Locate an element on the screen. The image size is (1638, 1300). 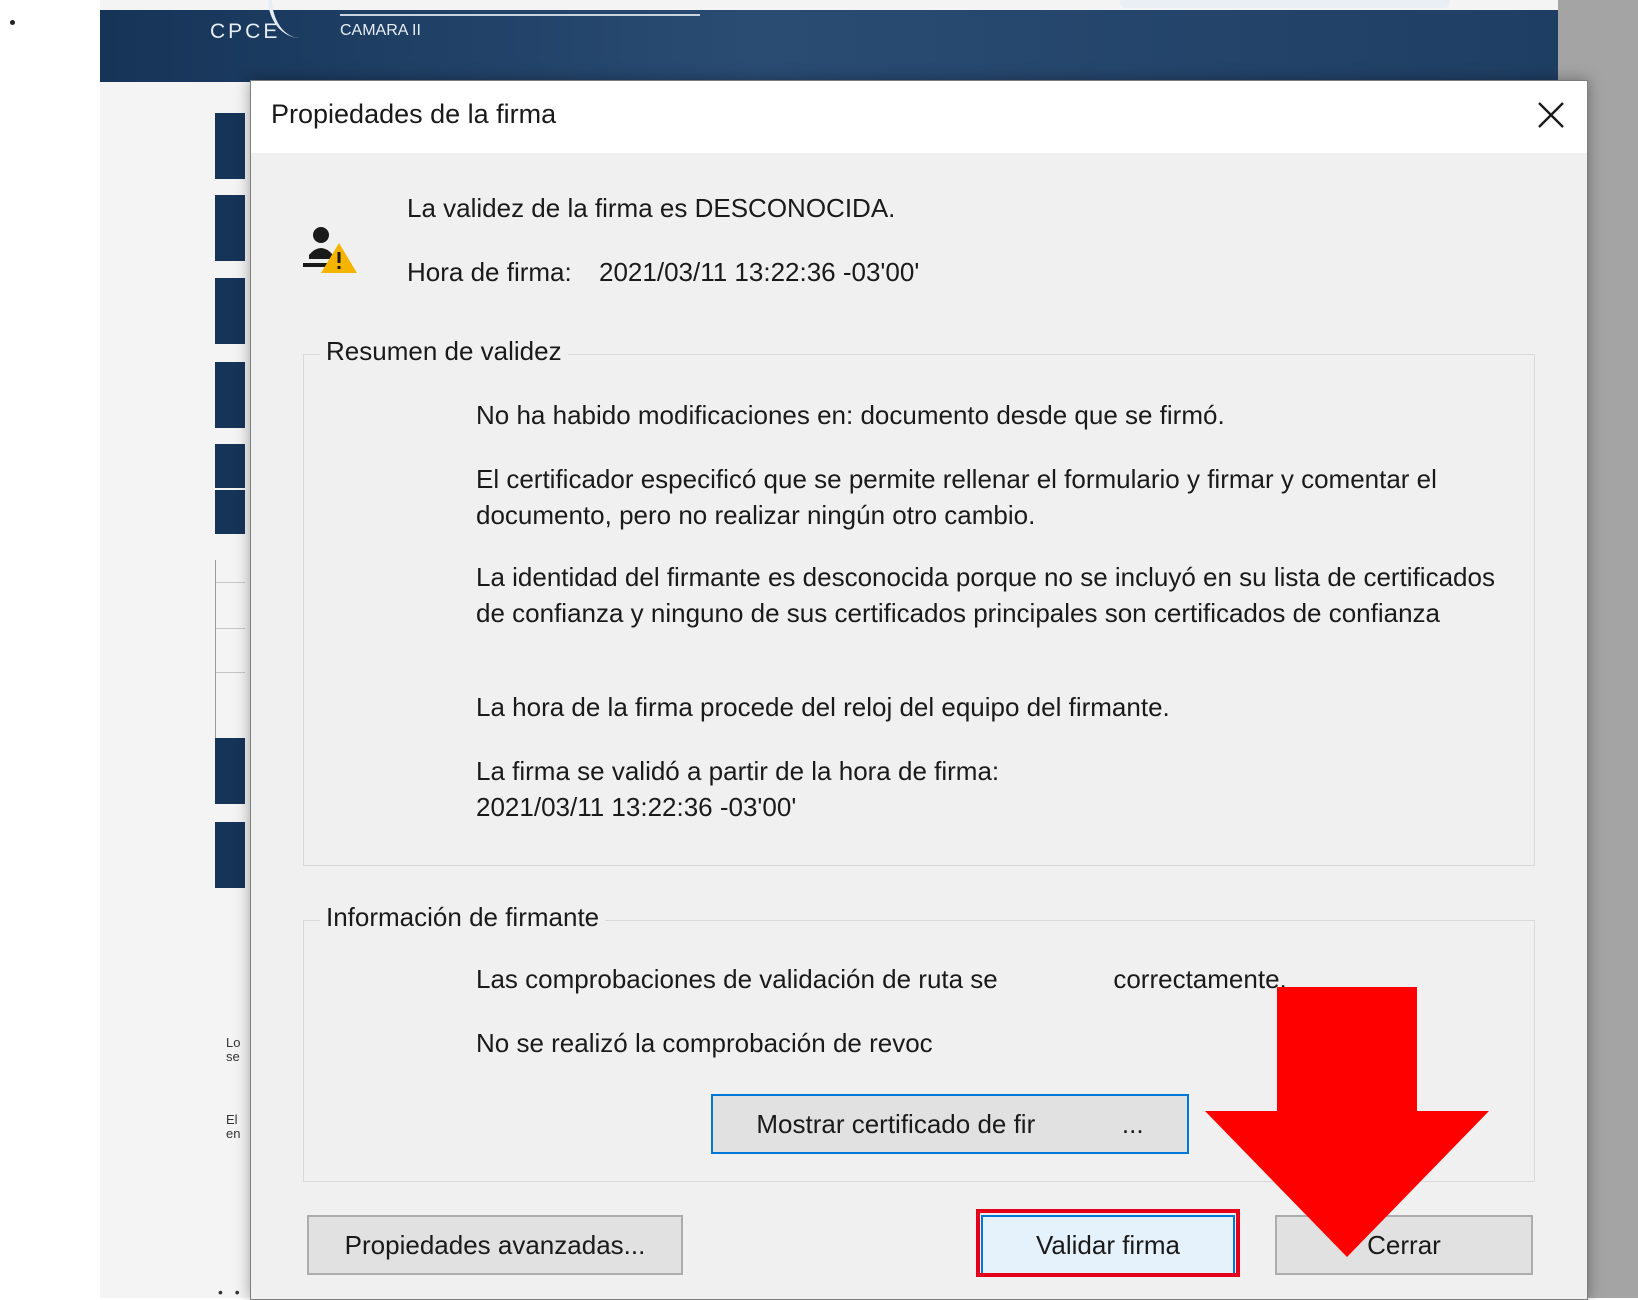
close-icon is located at coordinates (1551, 115).